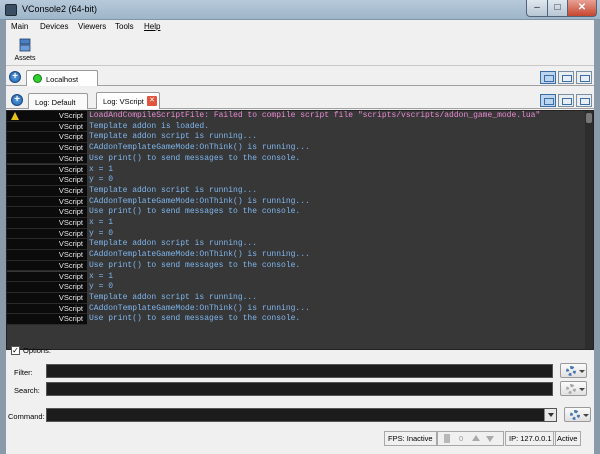  I want to click on search-settings-button, so click(573, 388).